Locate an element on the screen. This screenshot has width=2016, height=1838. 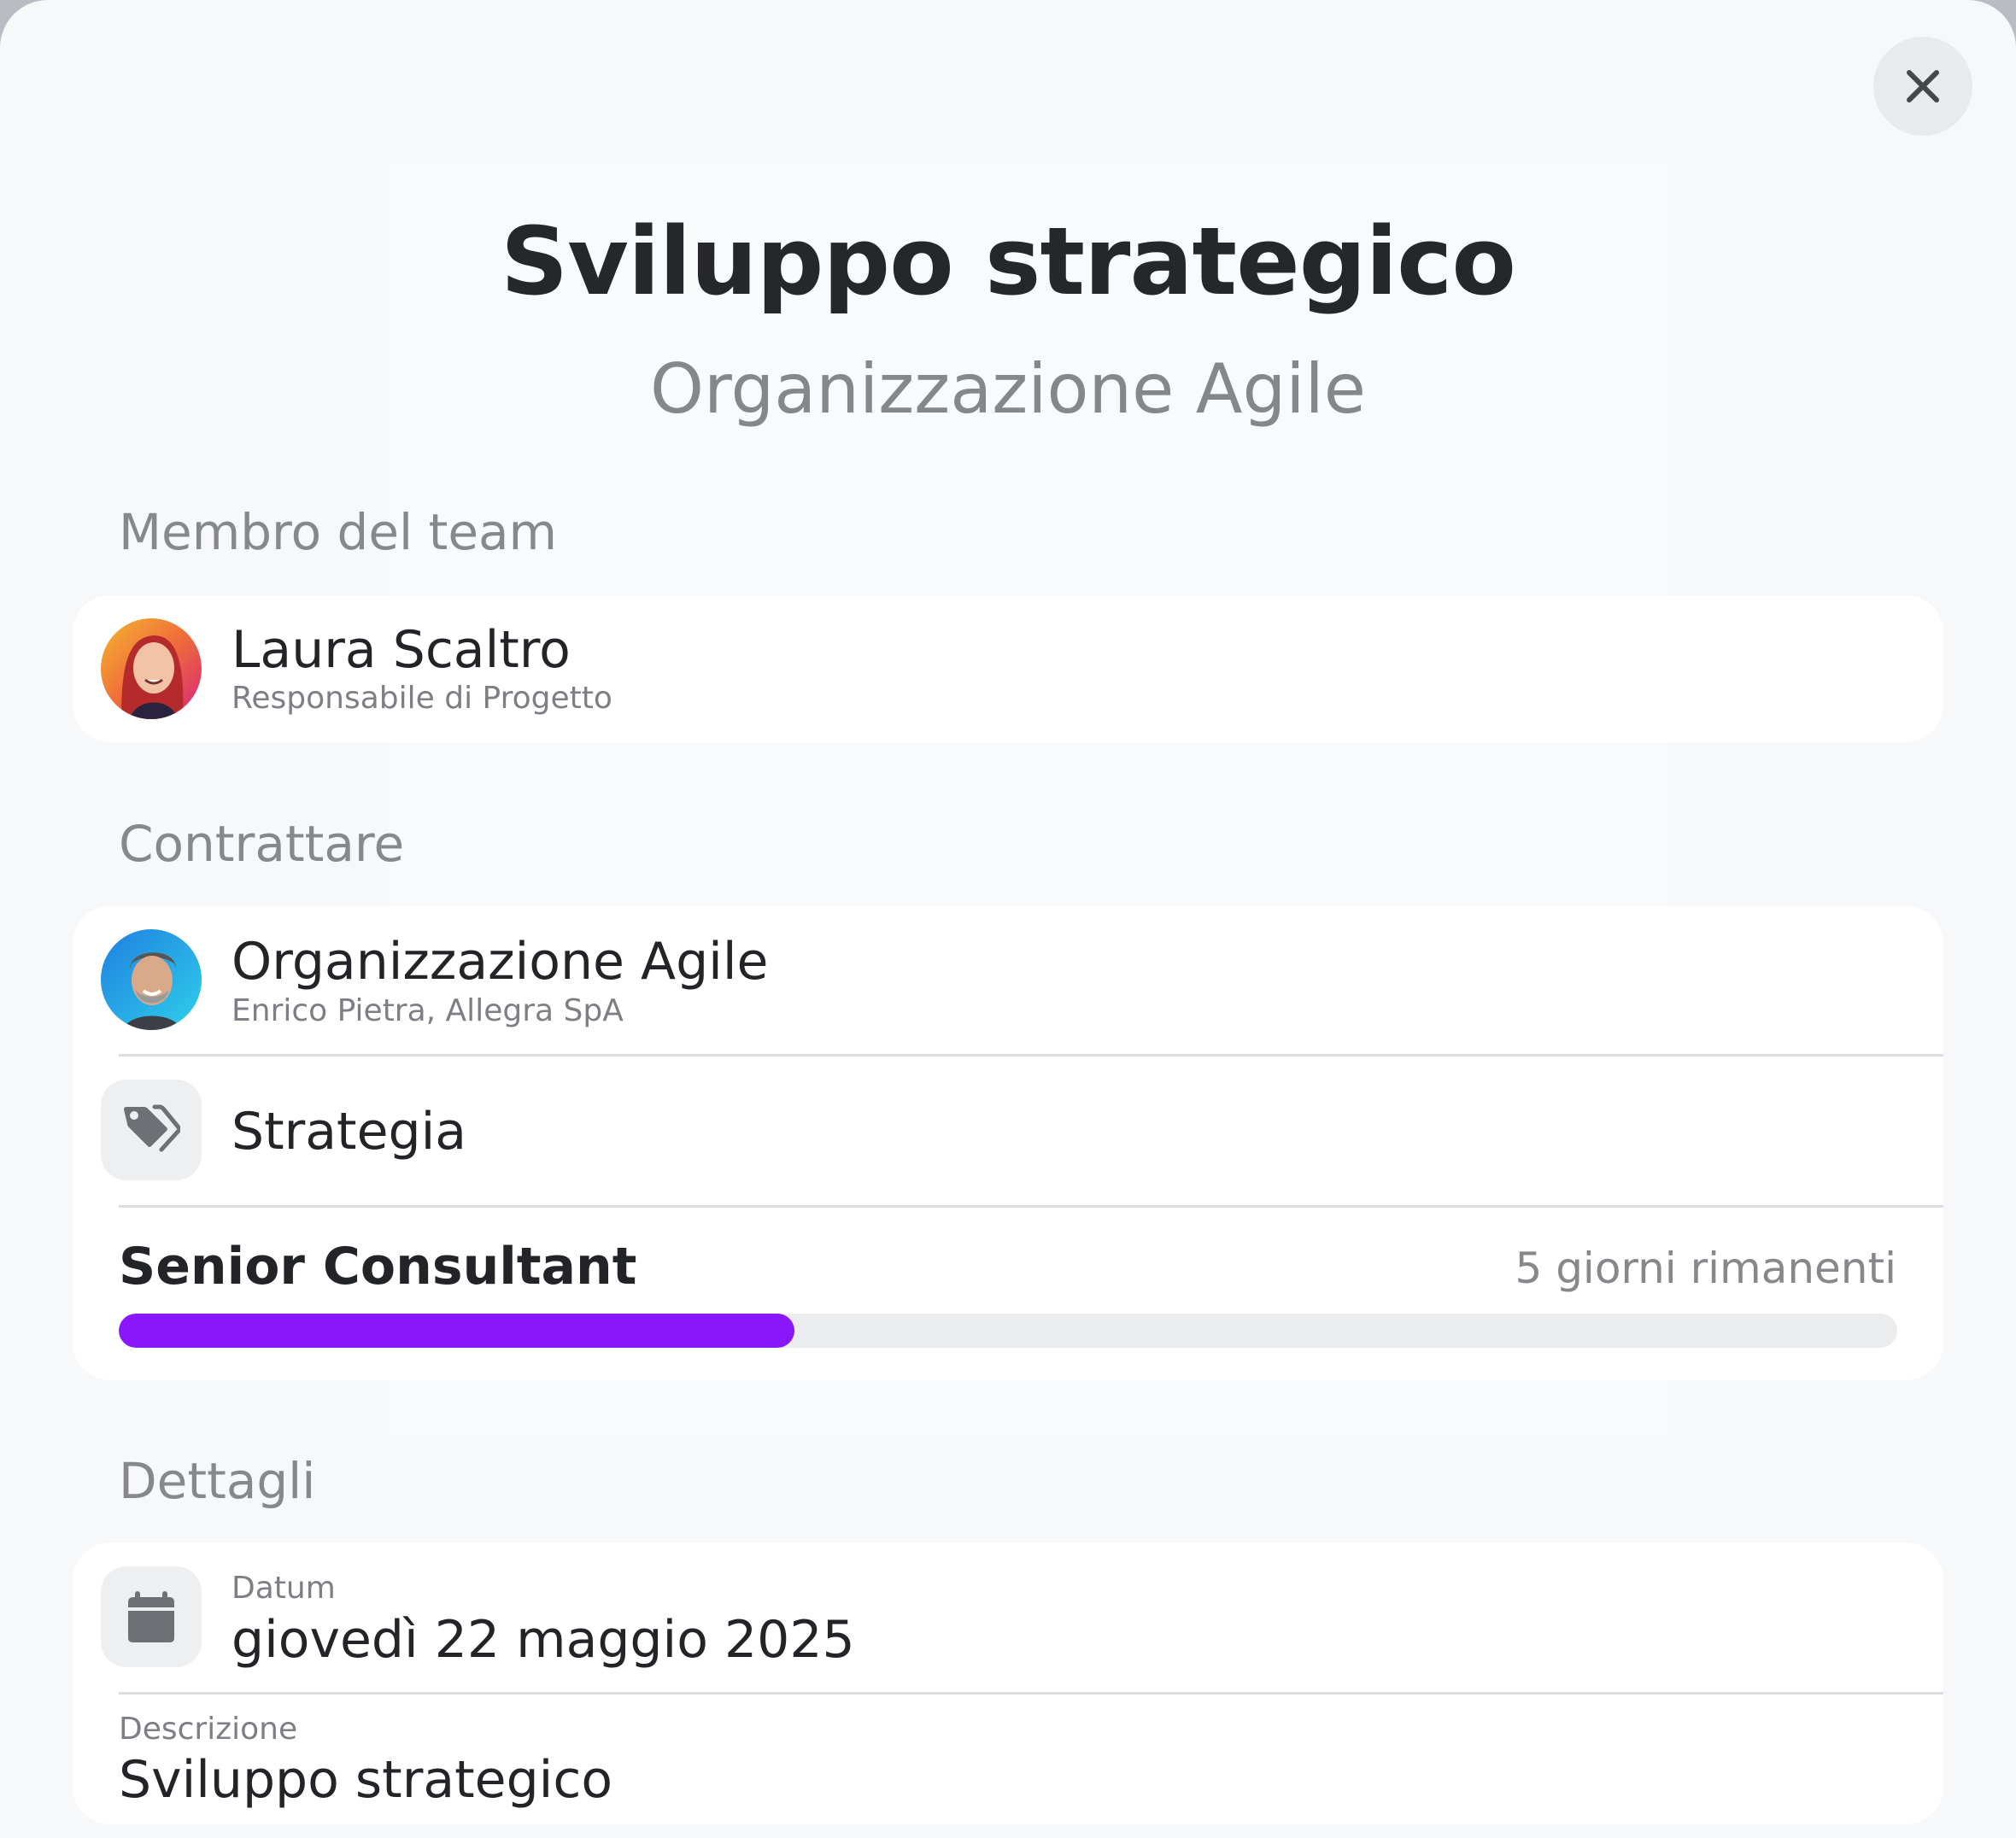
close-button is located at coordinates (1923, 86).